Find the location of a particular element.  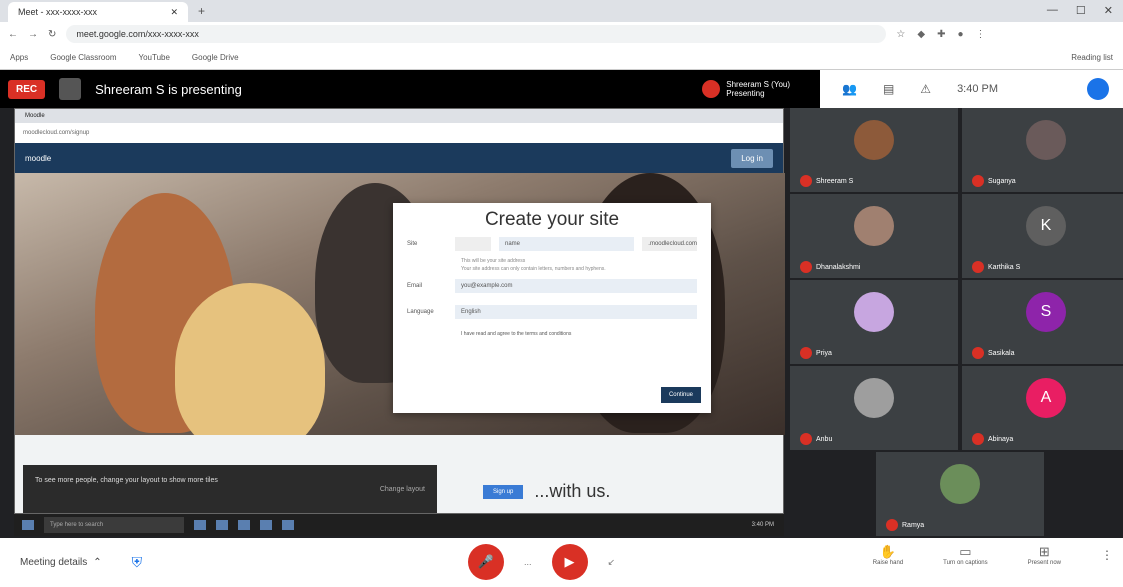

change-layout-button: Change layout is located at coordinates (402, 489).